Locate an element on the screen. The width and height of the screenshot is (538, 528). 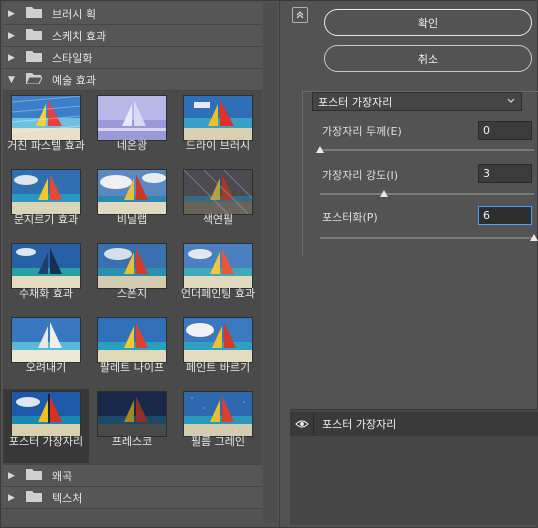
filter-poster-edges: 포스터 가장자리 is located at coordinates (46, 426).